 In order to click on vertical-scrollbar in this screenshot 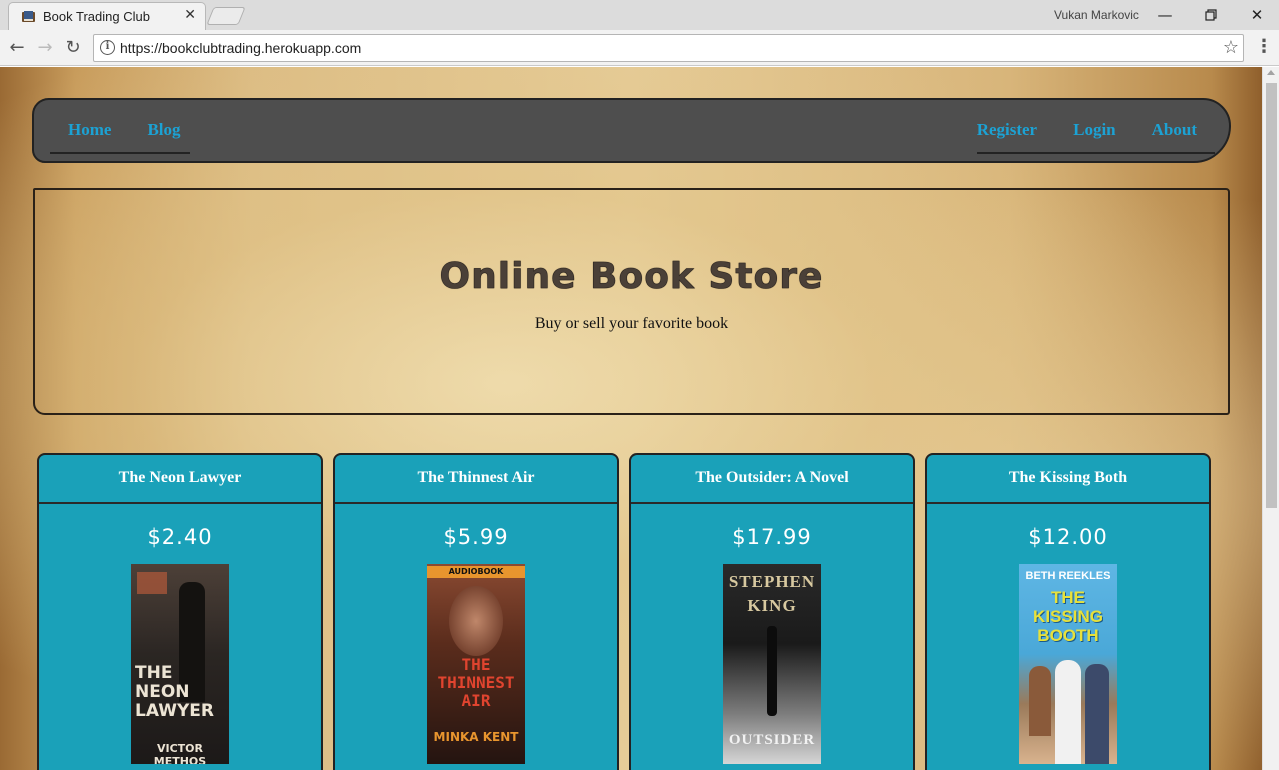, I will do `click(1270, 418)`.